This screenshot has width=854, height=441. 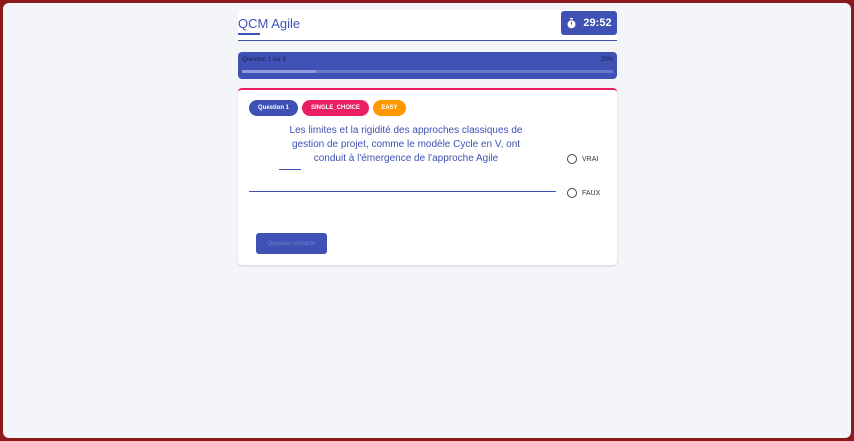 What do you see at coordinates (264, 60) in the screenshot?
I see `progress-label: Question 1 sur 5` at bounding box center [264, 60].